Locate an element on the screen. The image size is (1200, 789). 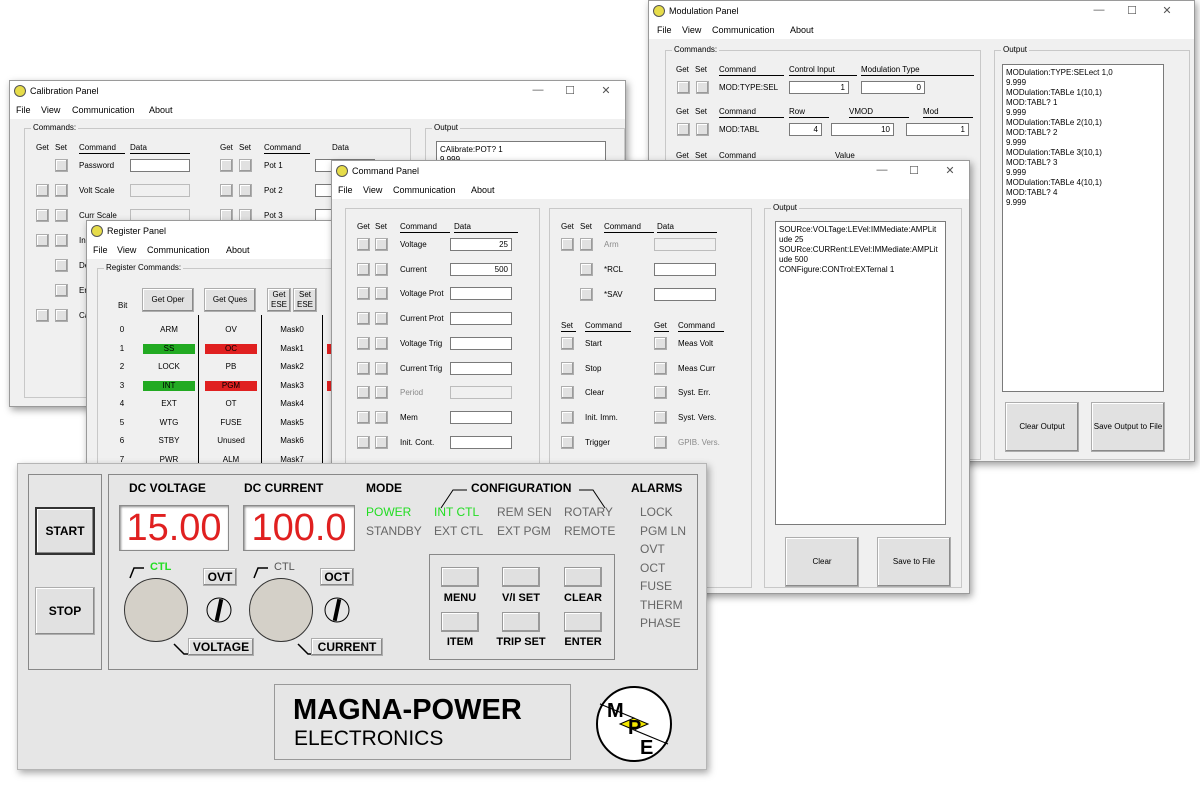
start-button: START is located at coordinates (65, 531).